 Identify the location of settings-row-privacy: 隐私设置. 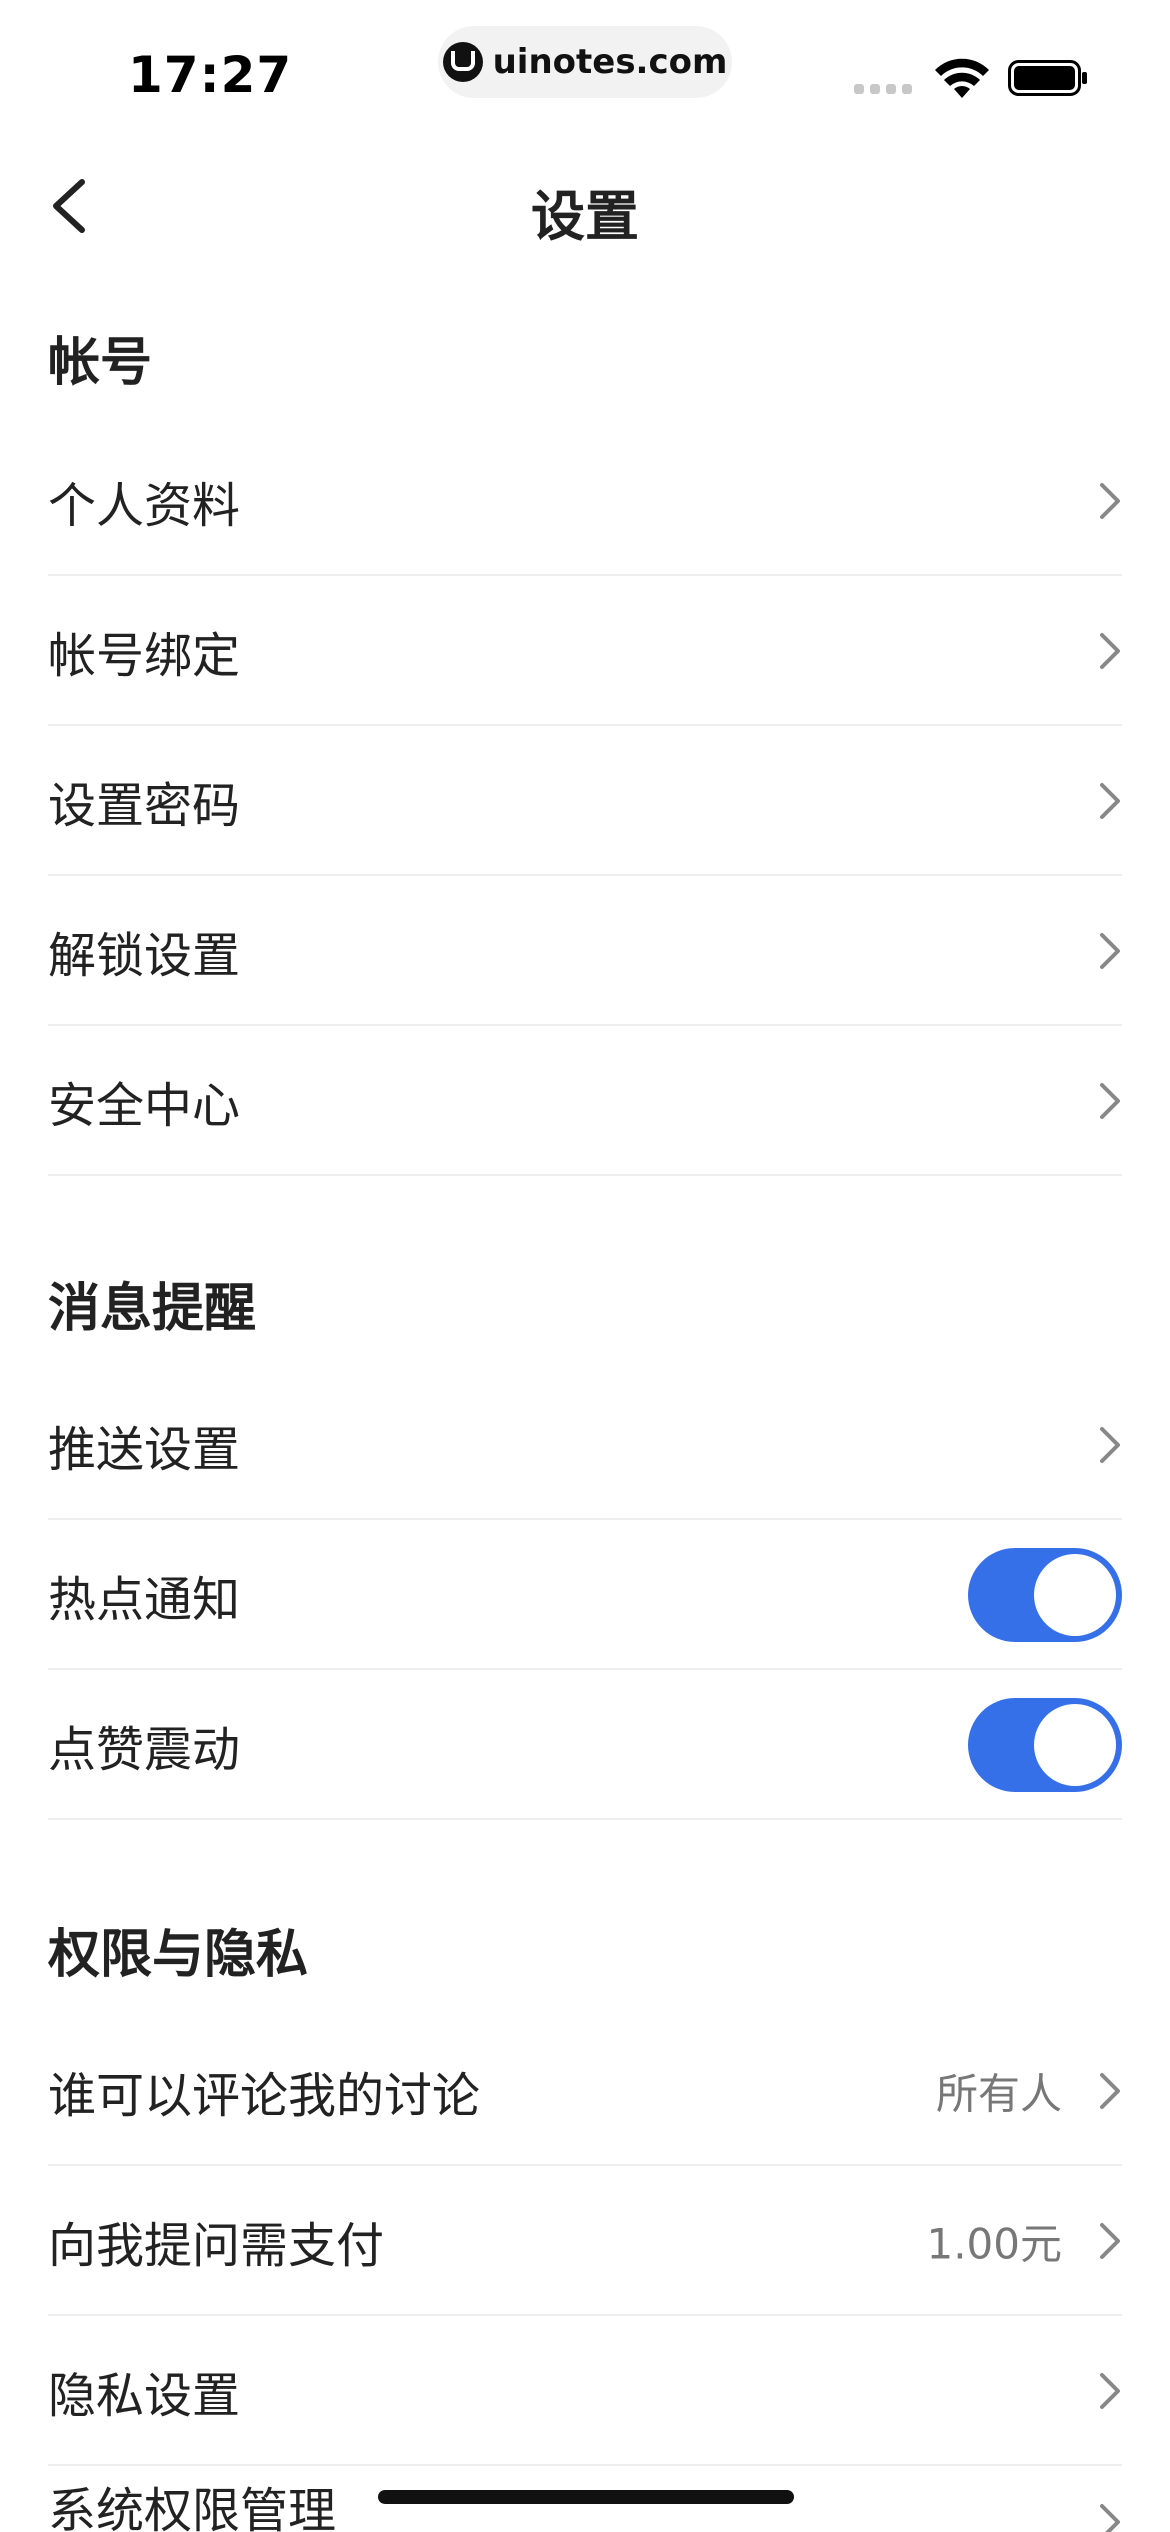
(585, 2391).